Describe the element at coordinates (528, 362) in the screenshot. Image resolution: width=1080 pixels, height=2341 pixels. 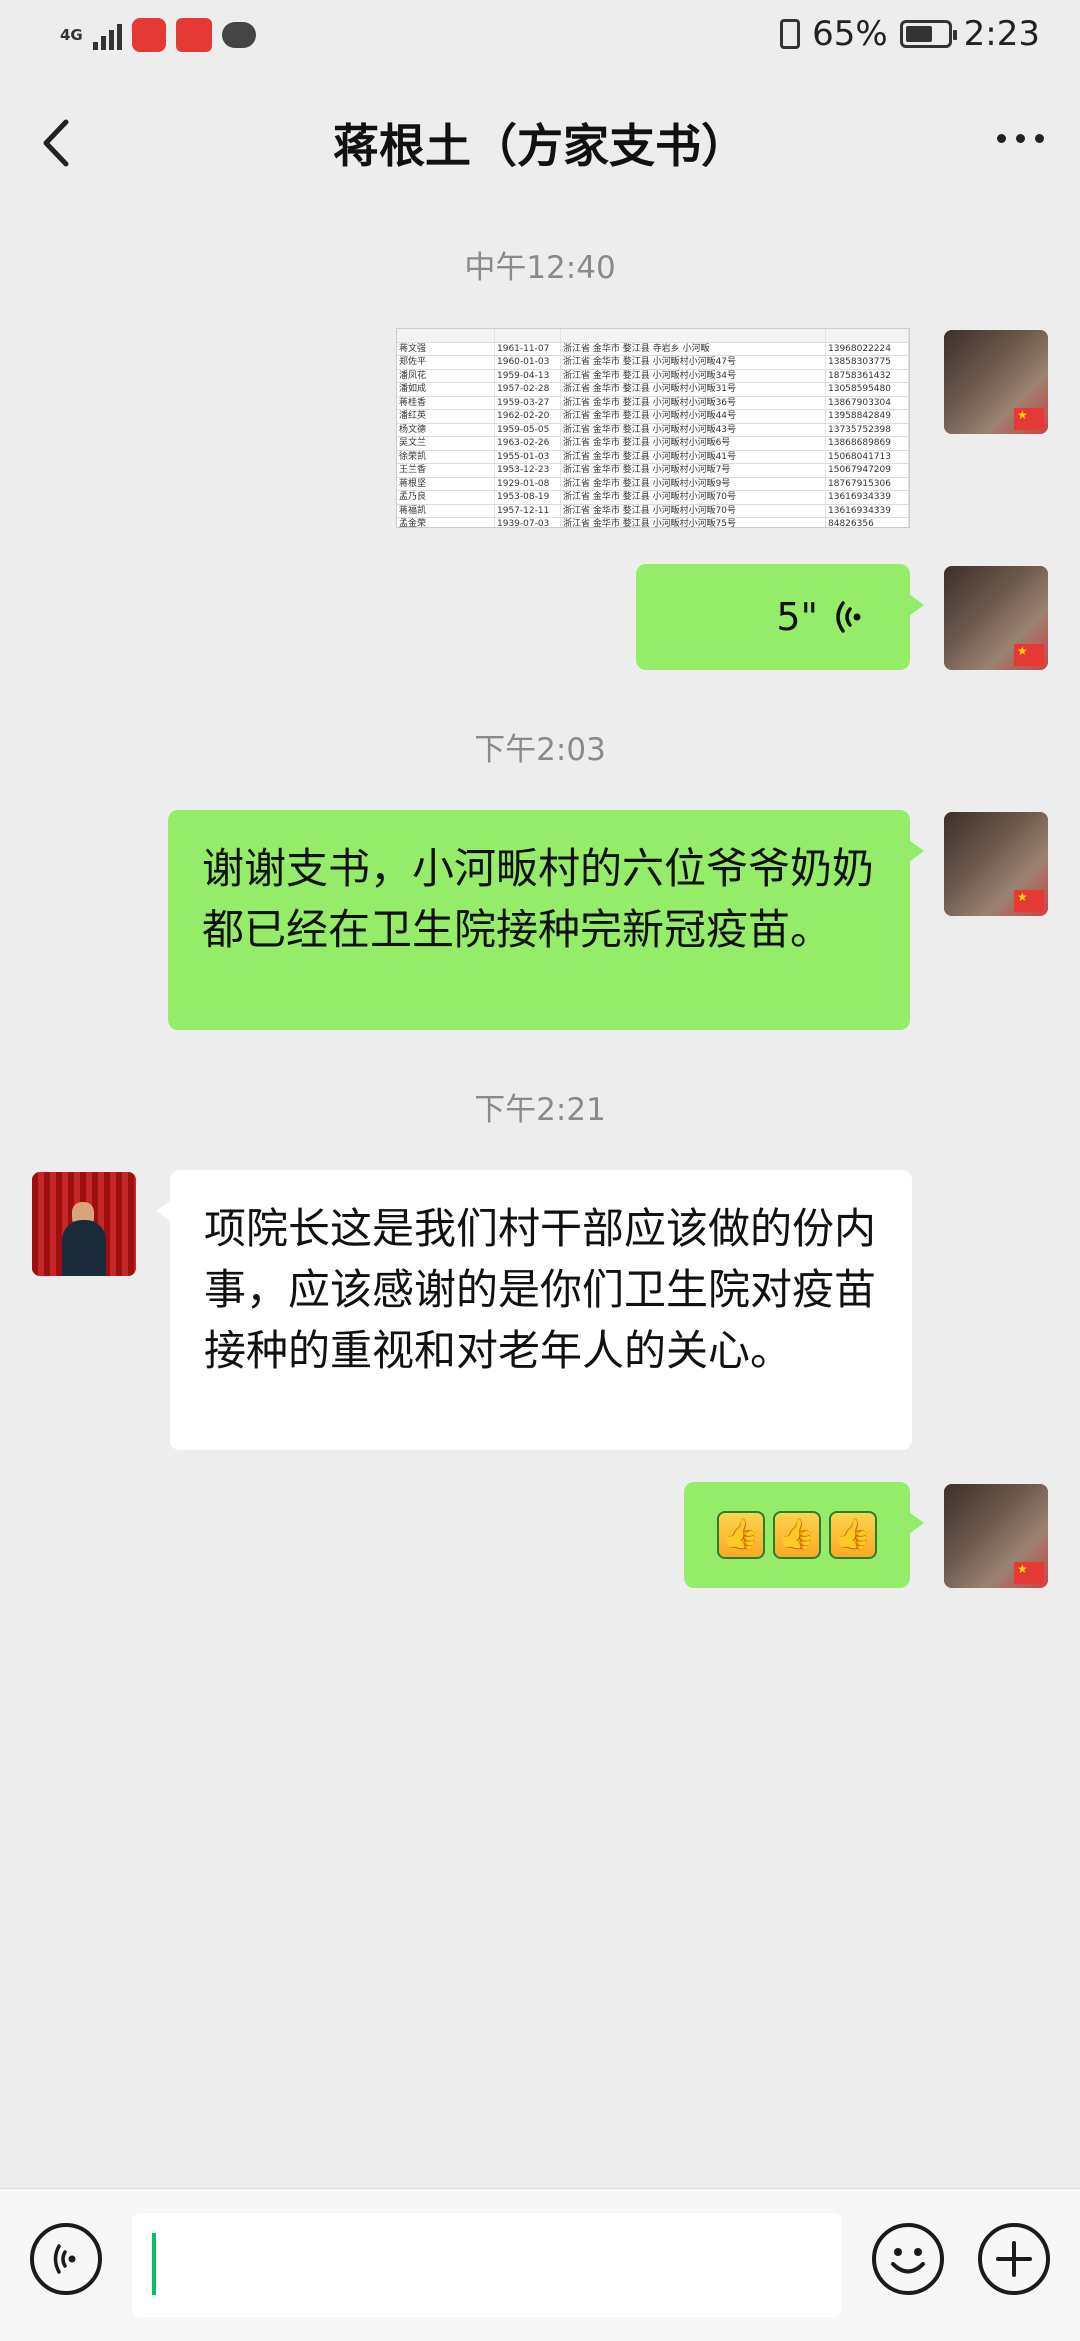
I see `sheet-cell: 1960-01-03` at that location.